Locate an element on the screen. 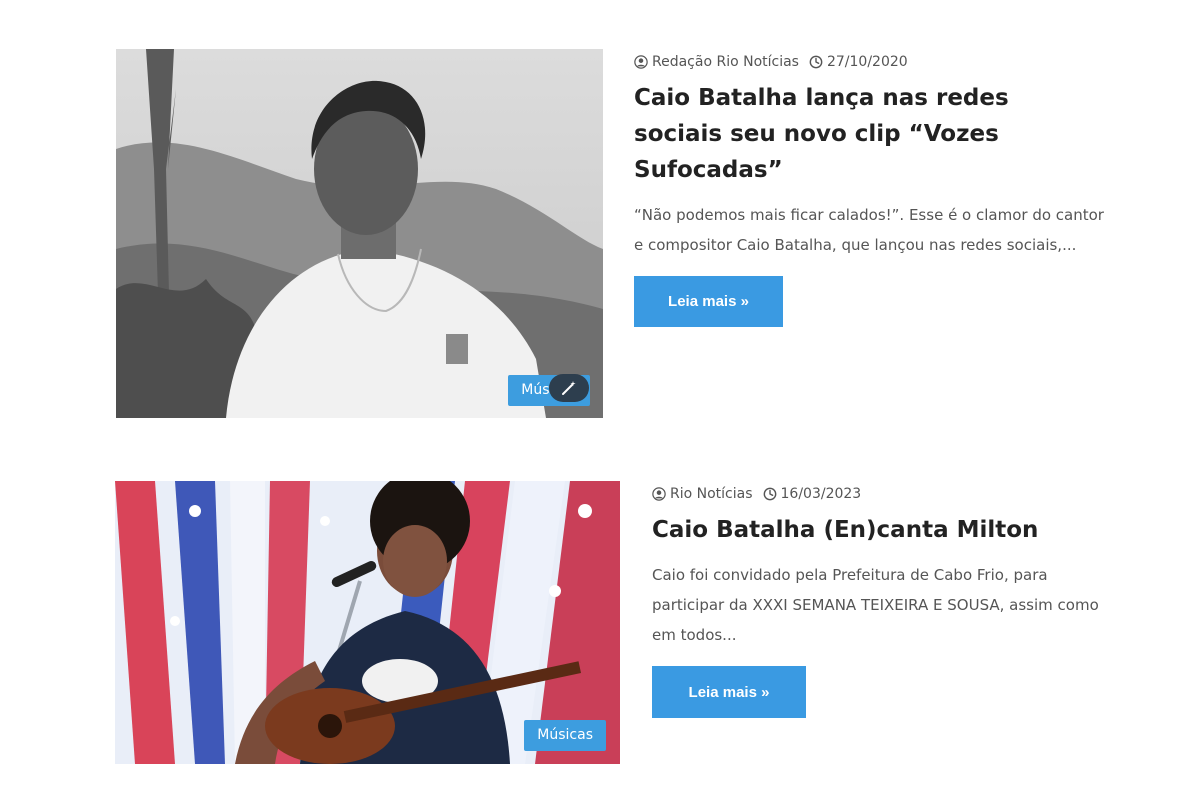 This screenshot has width=1200, height=800. post-author: Redação Rio Notícias is located at coordinates (716, 62).